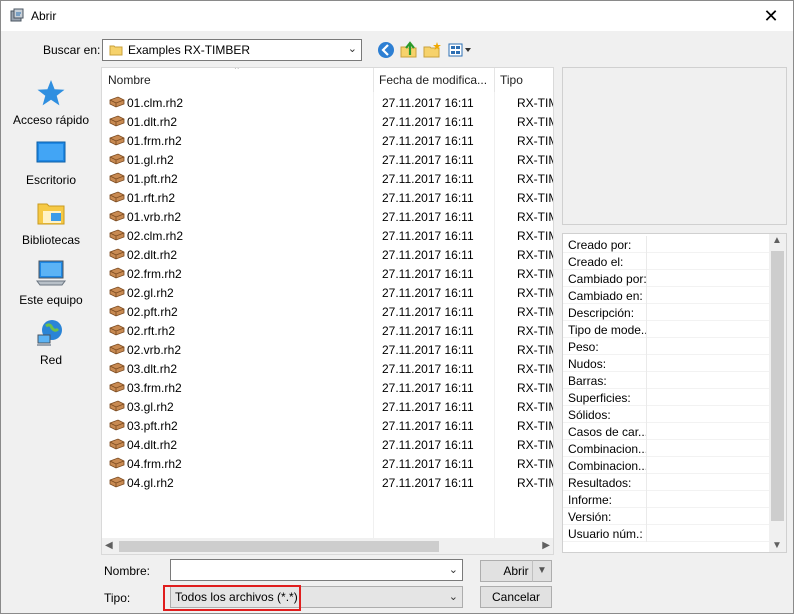  I want to click on filetype-combo: Todos los archivos (*.*) ⌄, so click(316, 597).